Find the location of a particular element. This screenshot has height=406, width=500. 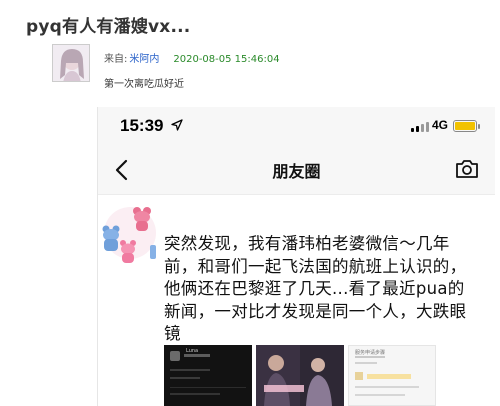

photo-thumbnail: Luna is located at coordinates (208, 375).